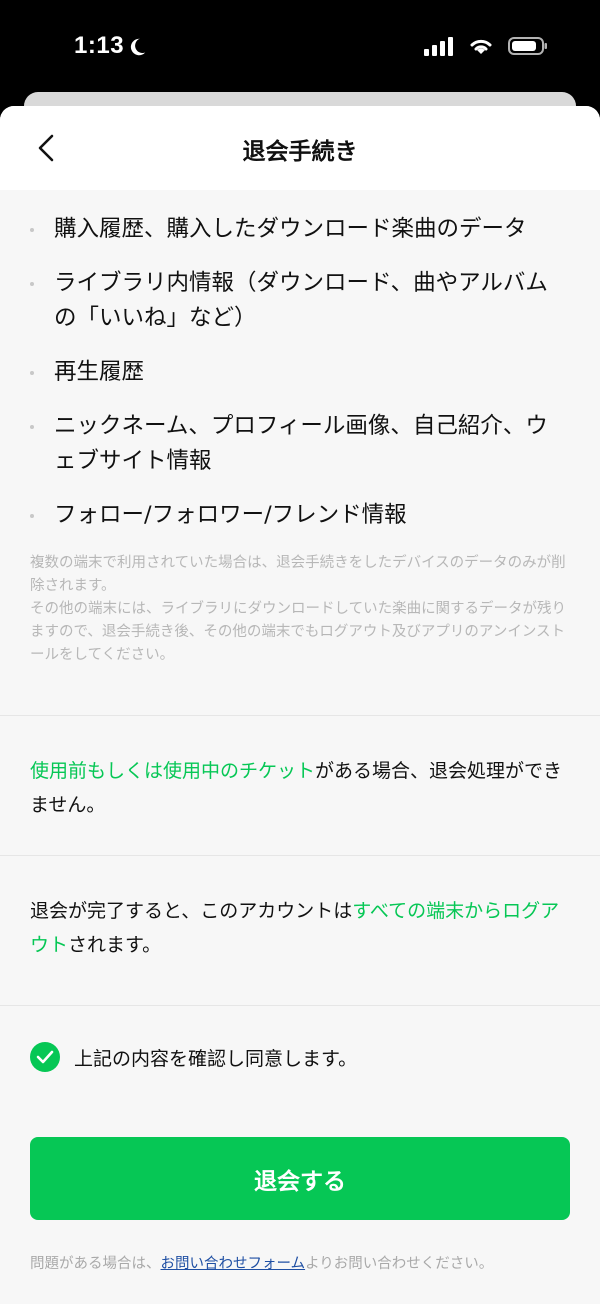  I want to click on checkmark-icon, so click(45, 1057).